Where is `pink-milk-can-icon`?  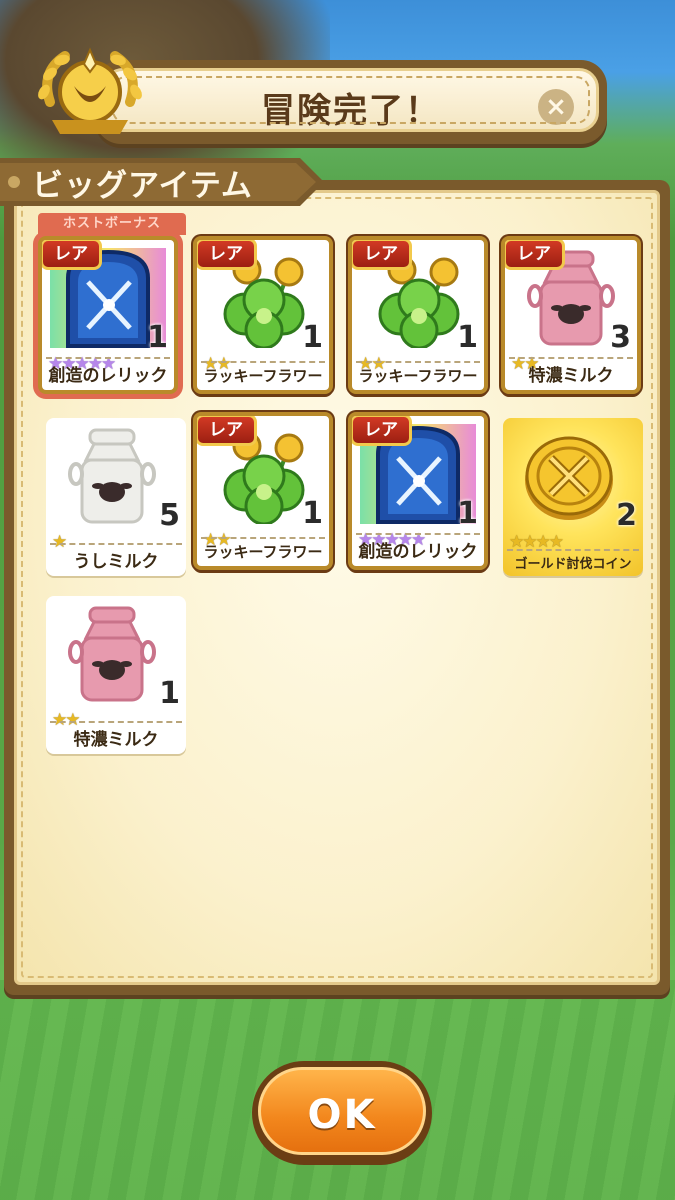
pink-milk-can-icon is located at coordinates (112, 654).